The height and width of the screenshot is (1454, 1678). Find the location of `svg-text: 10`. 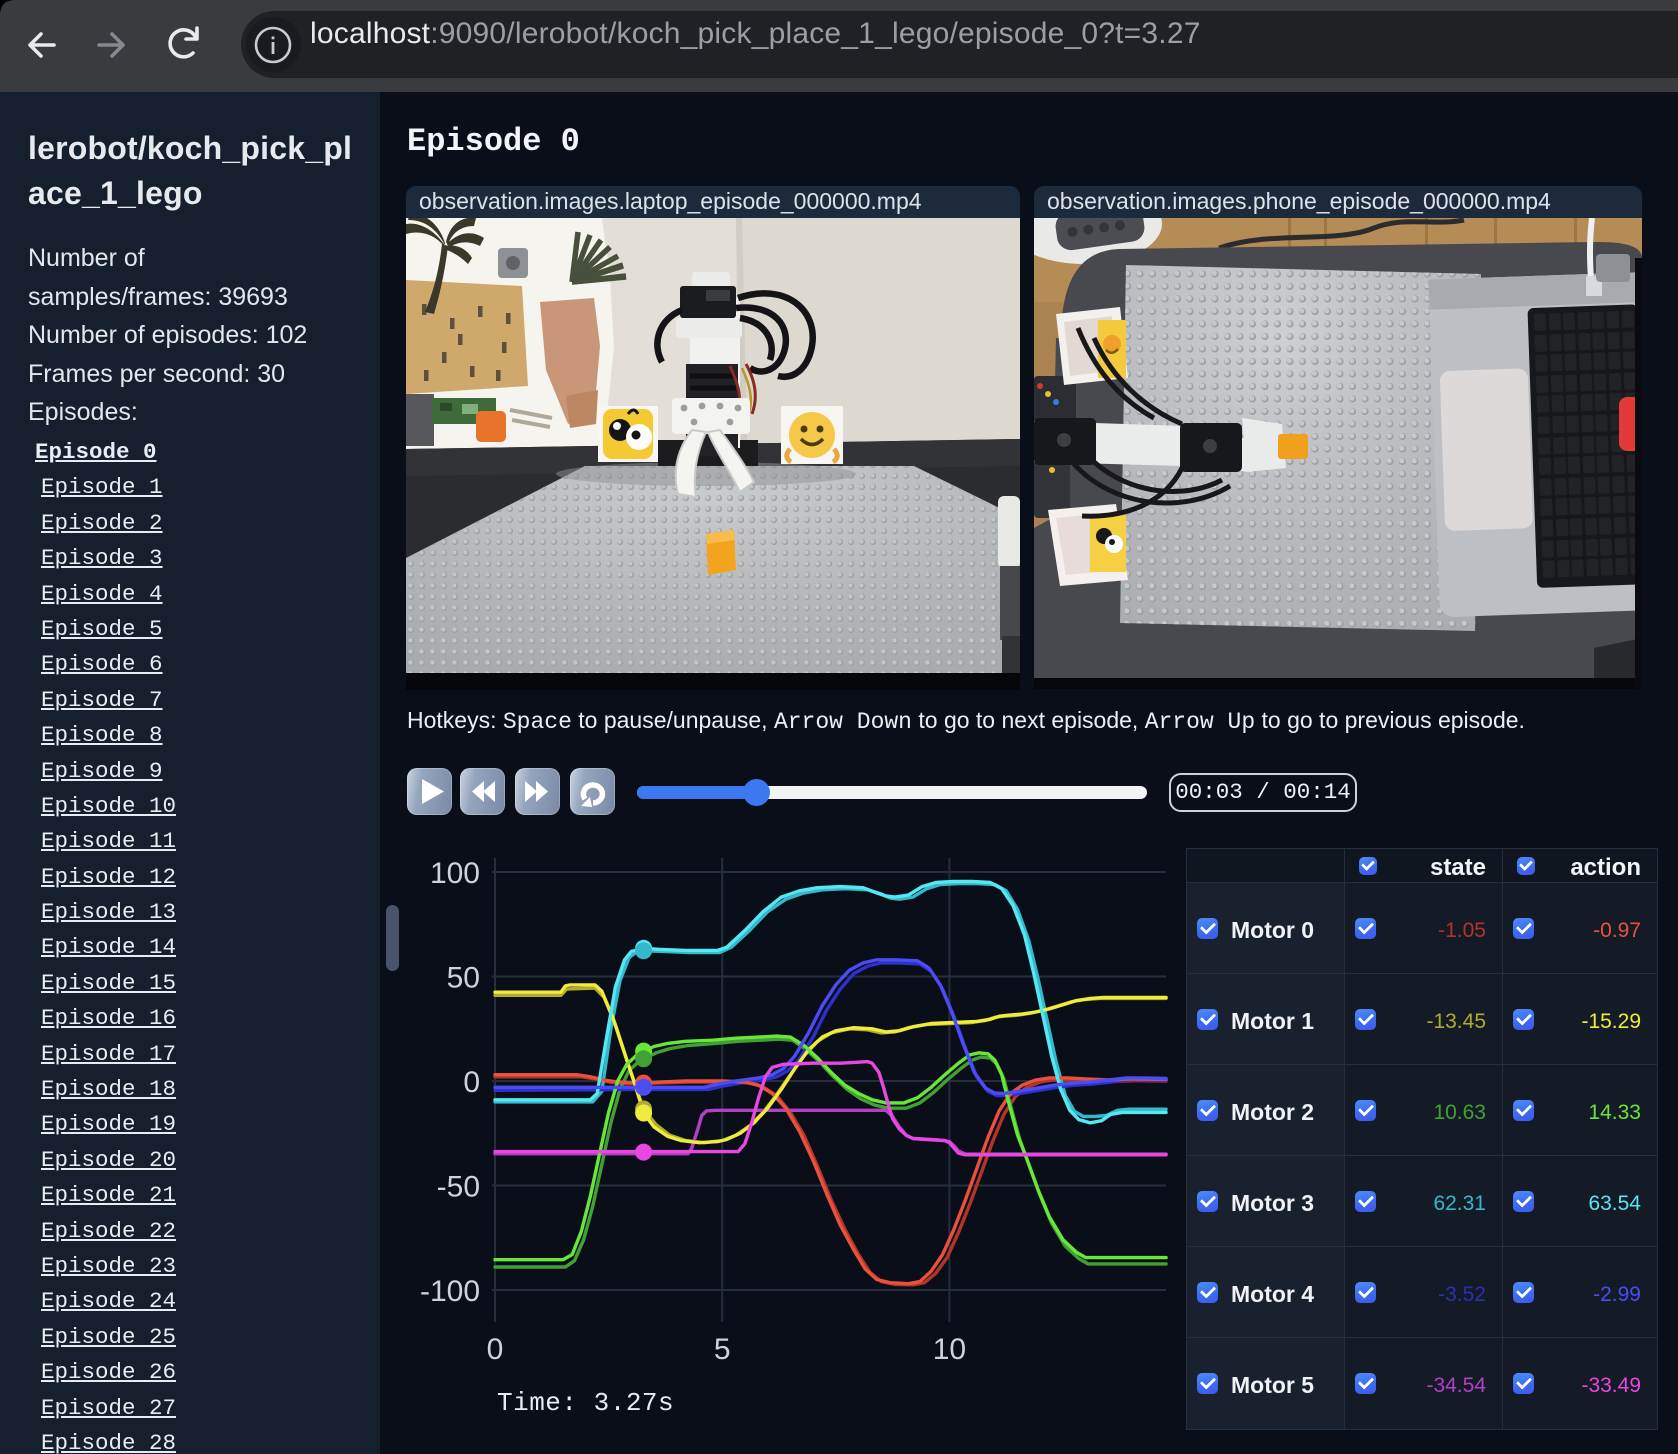

svg-text: 10 is located at coordinates (949, 1349).